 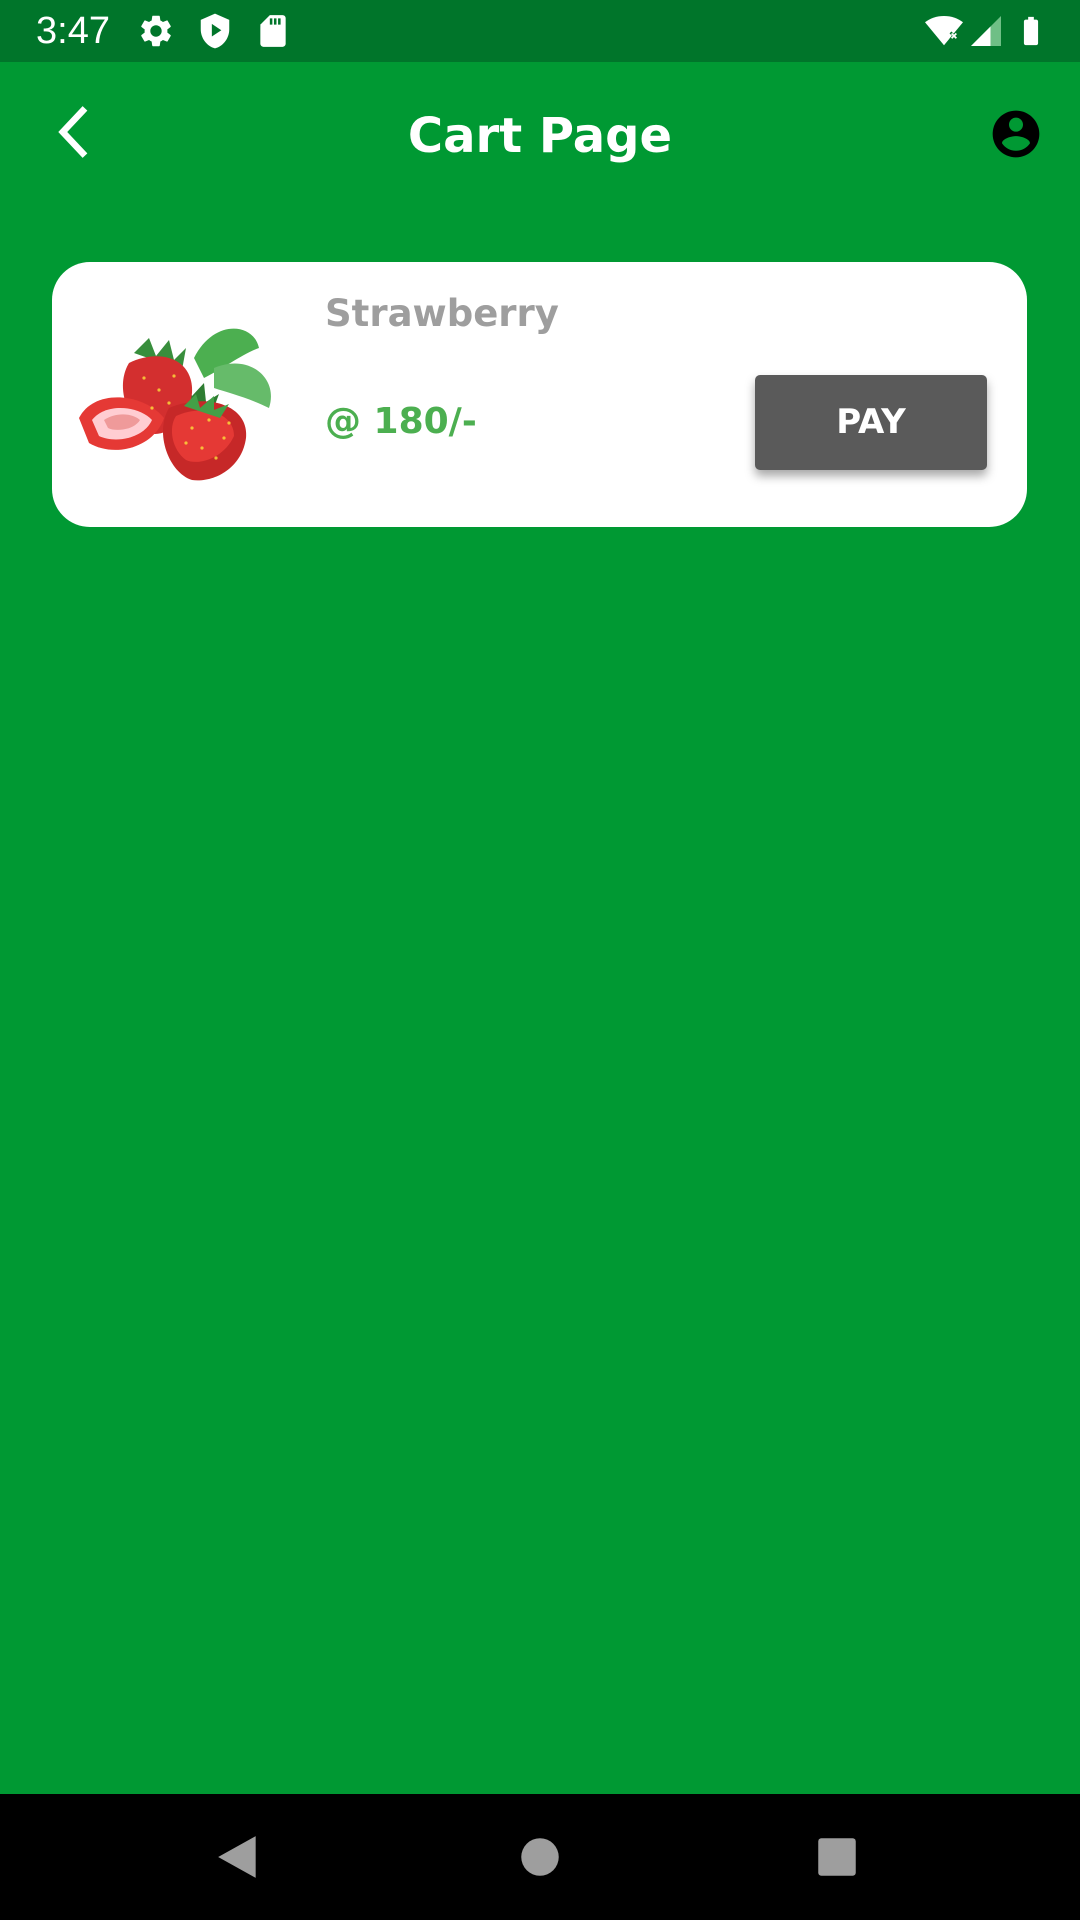 What do you see at coordinates (837, 1857) in the screenshot?
I see `recents-square-icon` at bounding box center [837, 1857].